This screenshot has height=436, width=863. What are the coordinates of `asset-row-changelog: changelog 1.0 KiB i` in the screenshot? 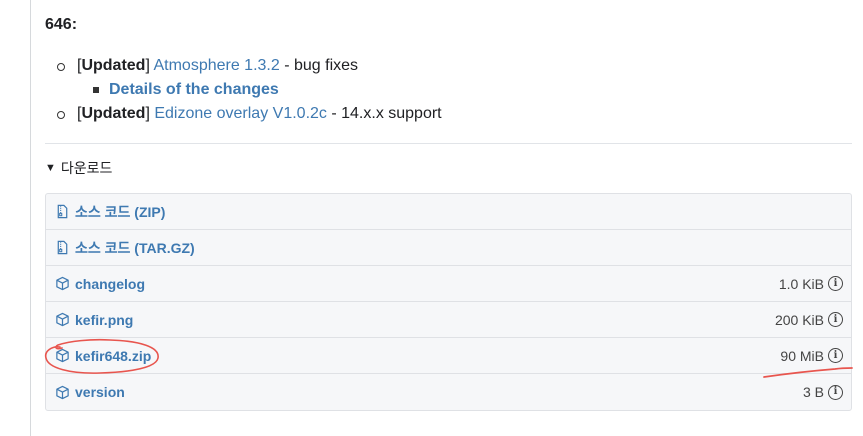 It's located at (448, 284).